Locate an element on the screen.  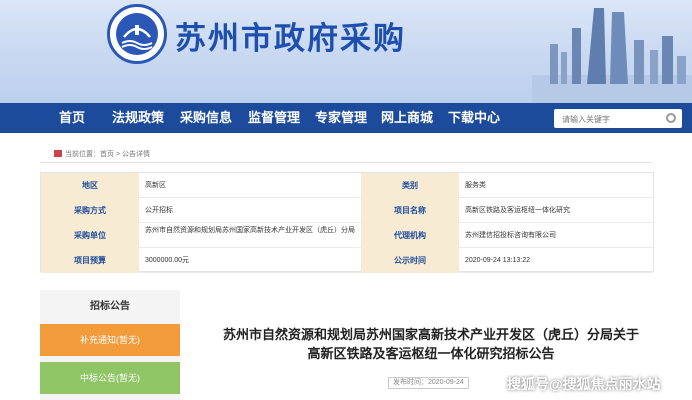
value-publish-time: 2020-09-24 13:13:22 is located at coordinates (556, 260).